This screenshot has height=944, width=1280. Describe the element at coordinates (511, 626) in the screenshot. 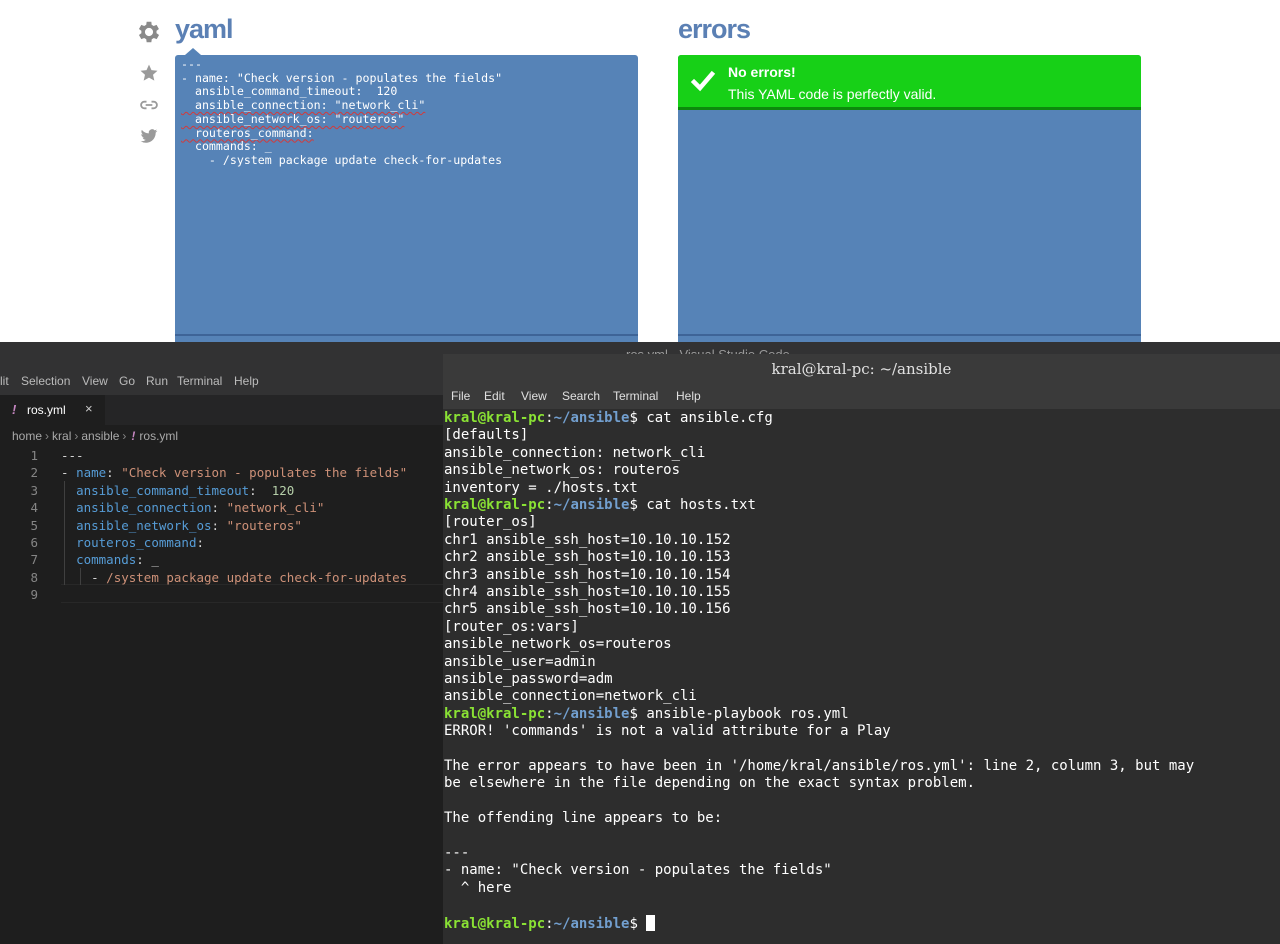

I see `output-line: [router_os:vars]` at that location.